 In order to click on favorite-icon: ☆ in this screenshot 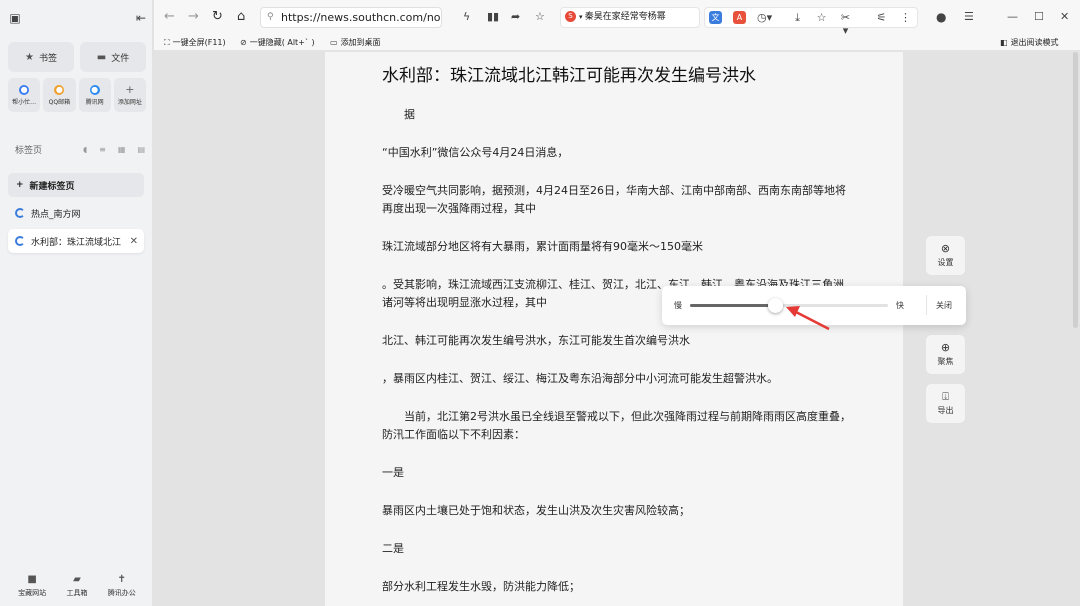, I will do `click(821, 17)`.